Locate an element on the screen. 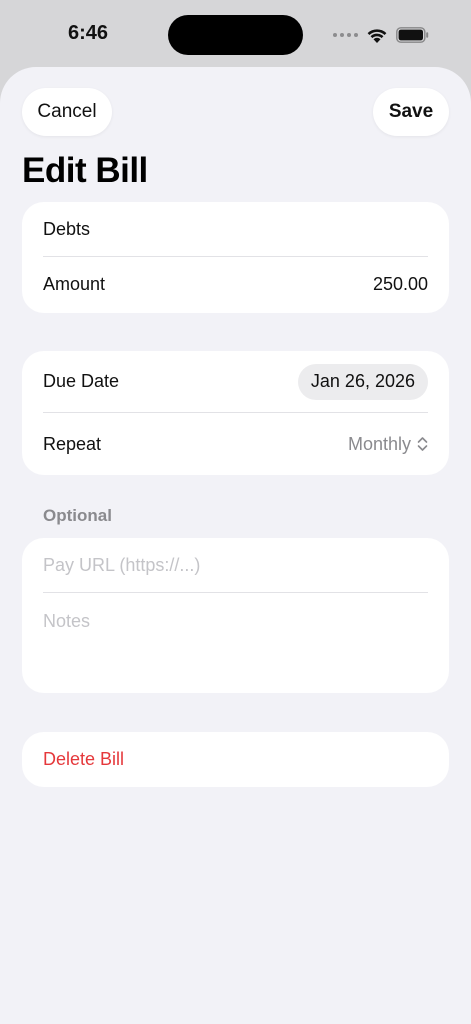  amount-row: Amount 250.00 is located at coordinates (235, 284).